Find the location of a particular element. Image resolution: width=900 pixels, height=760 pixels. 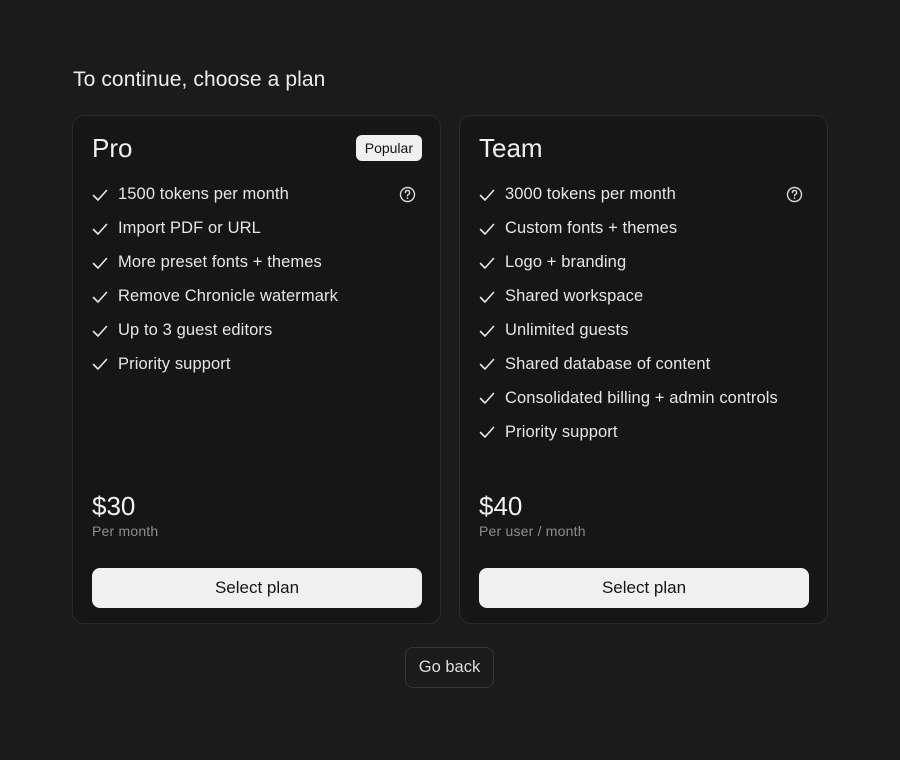

feature-text: Consolidated billing + admin controls is located at coordinates (641, 397).